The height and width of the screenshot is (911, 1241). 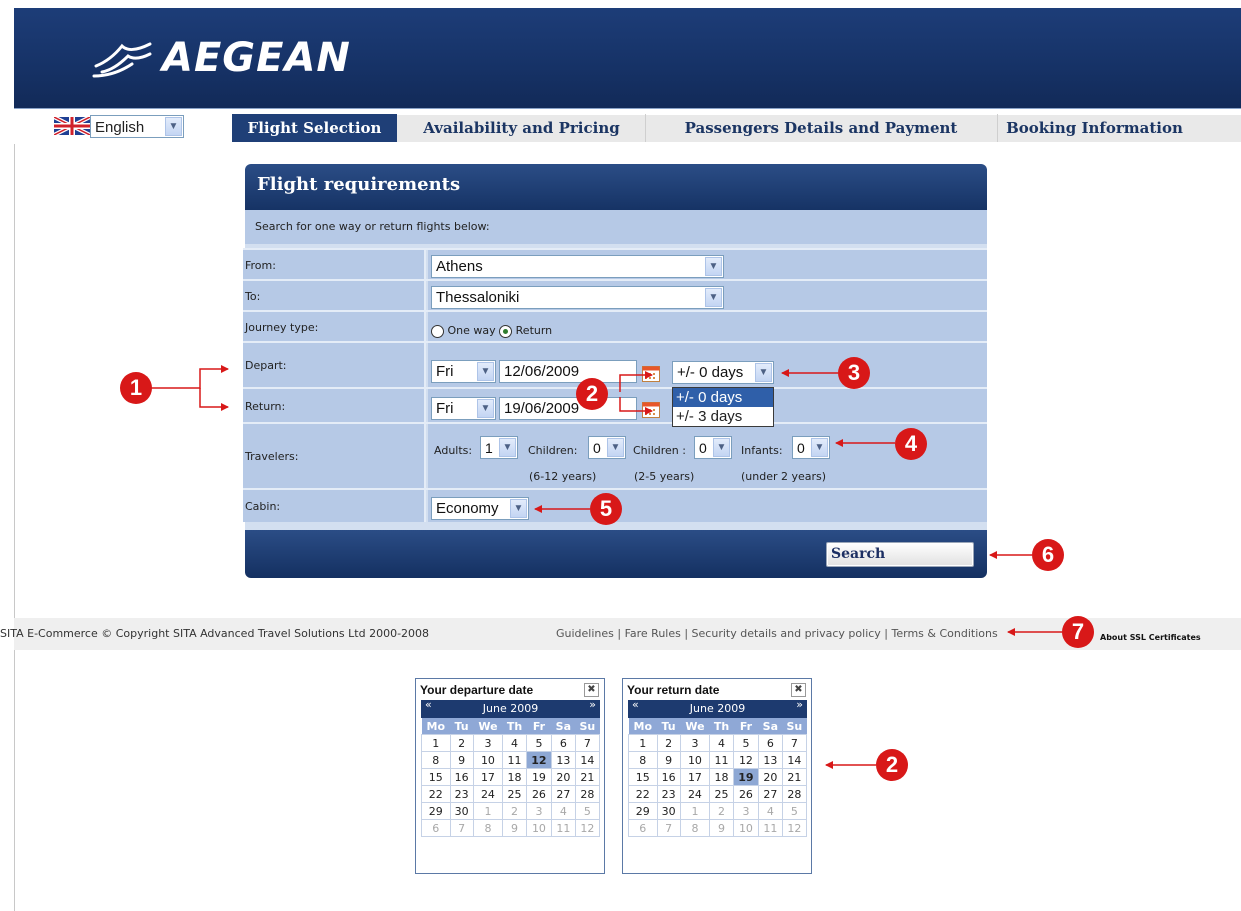 I want to click on depart-day-select: Fri ▼, so click(x=463, y=371).